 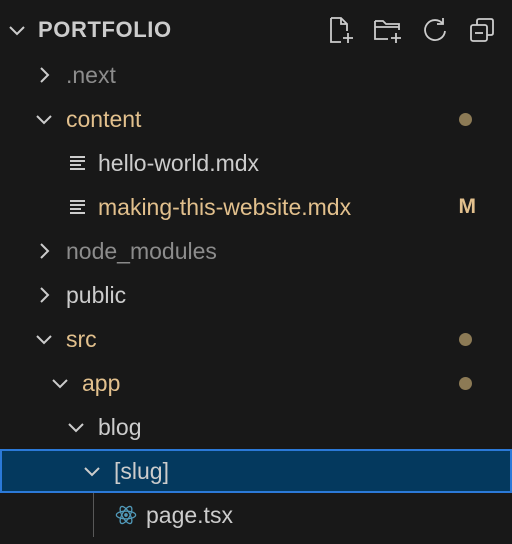 I want to click on tree-folder-node-modules: node_modules, so click(x=256, y=251).